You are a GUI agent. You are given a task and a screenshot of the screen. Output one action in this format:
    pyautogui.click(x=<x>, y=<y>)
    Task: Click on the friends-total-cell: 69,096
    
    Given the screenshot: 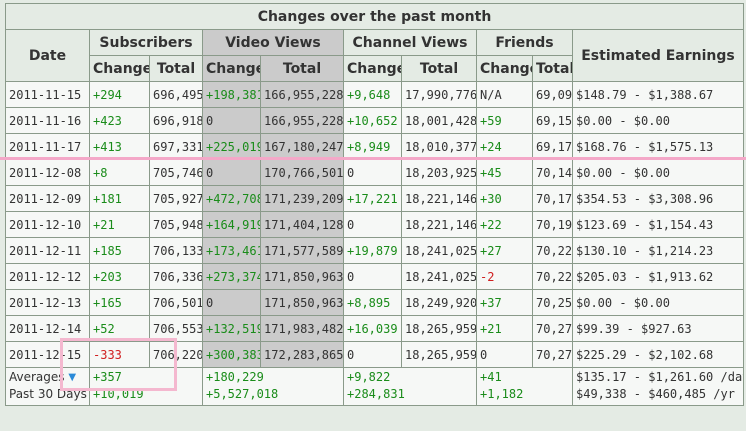 What is the action you would take?
    pyautogui.click(x=552, y=94)
    